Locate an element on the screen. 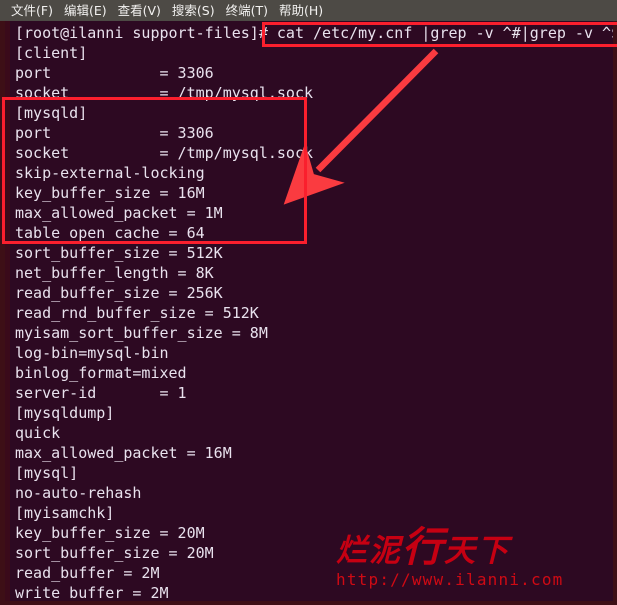 Image resolution: width=617 pixels, height=605 pixels. terminal-line: sort_buffer_size = 512K is located at coordinates (119, 253).